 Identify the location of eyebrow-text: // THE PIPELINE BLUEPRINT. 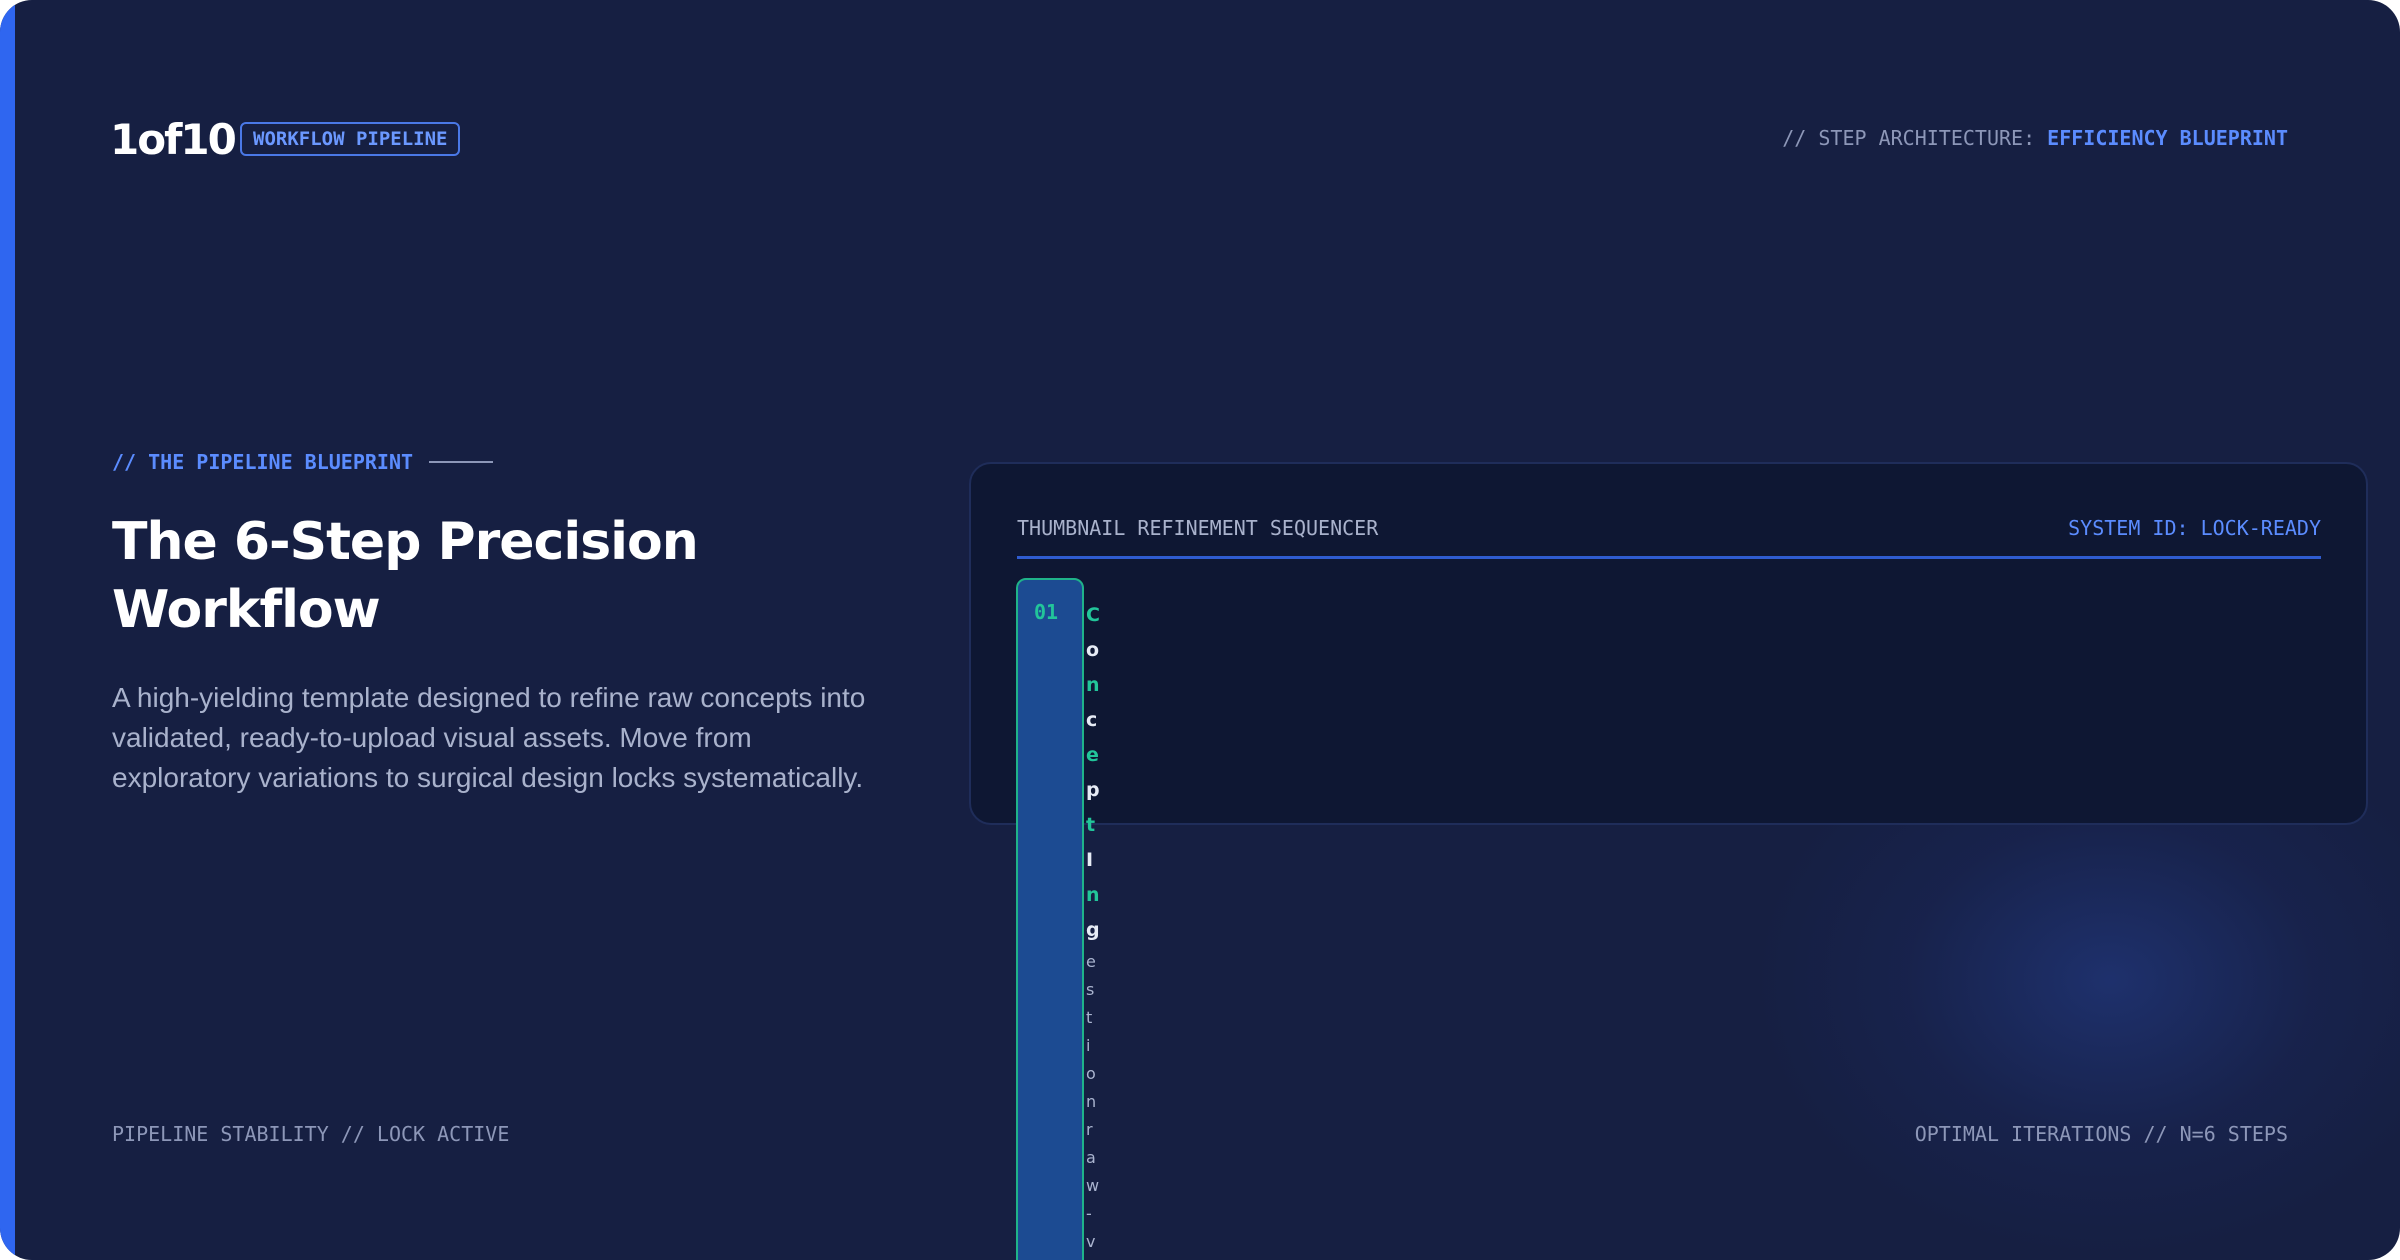
(263, 462).